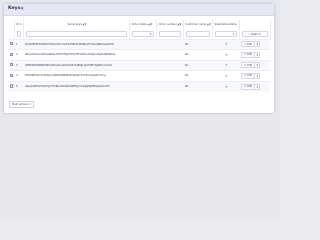 The image size is (320, 240). Describe the element at coordinates (76, 33) in the screenshot. I see `filter-serial-key-input` at that location.